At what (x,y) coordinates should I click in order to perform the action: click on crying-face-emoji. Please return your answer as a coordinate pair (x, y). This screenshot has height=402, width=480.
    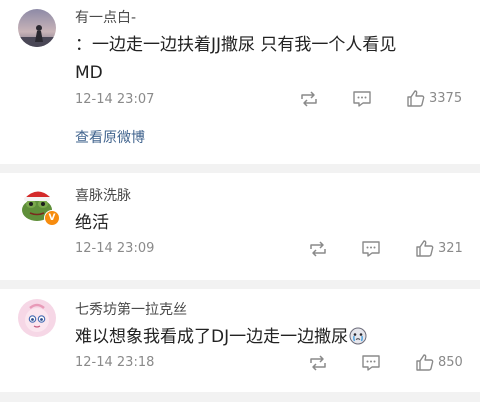
    Looking at the image, I should click on (358, 336).